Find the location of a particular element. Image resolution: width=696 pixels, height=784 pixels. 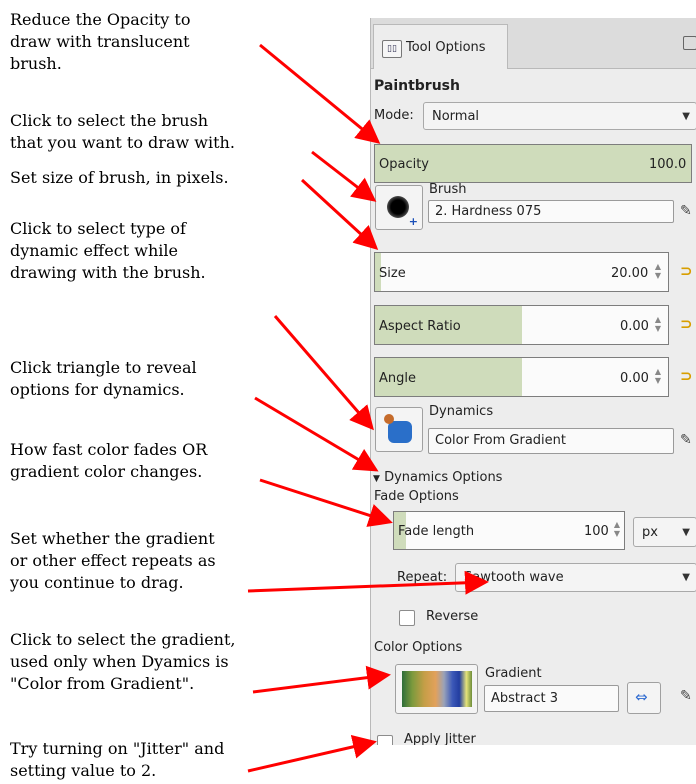

arrow-dynamics is located at coordinates (323, 373).